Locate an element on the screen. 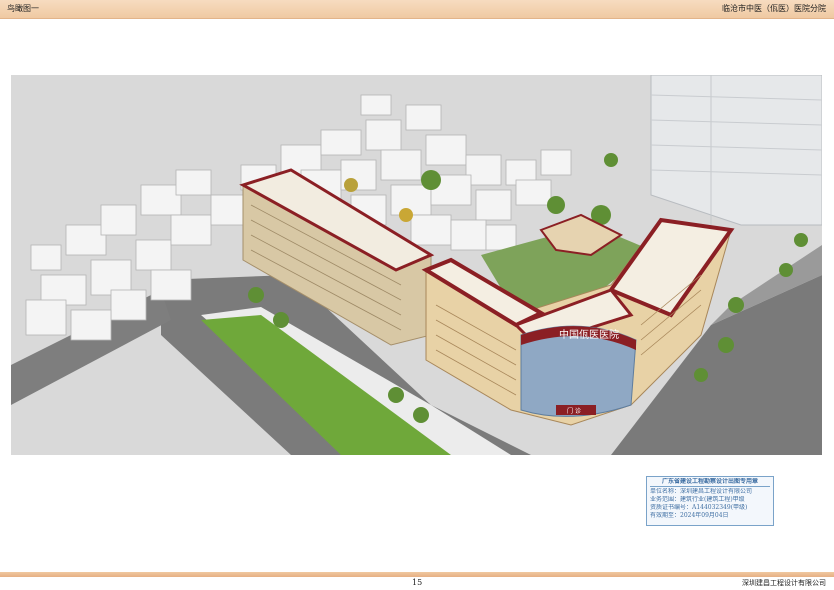  seal-line-4: 有效期至：2024年09月04日 is located at coordinates (689, 515).